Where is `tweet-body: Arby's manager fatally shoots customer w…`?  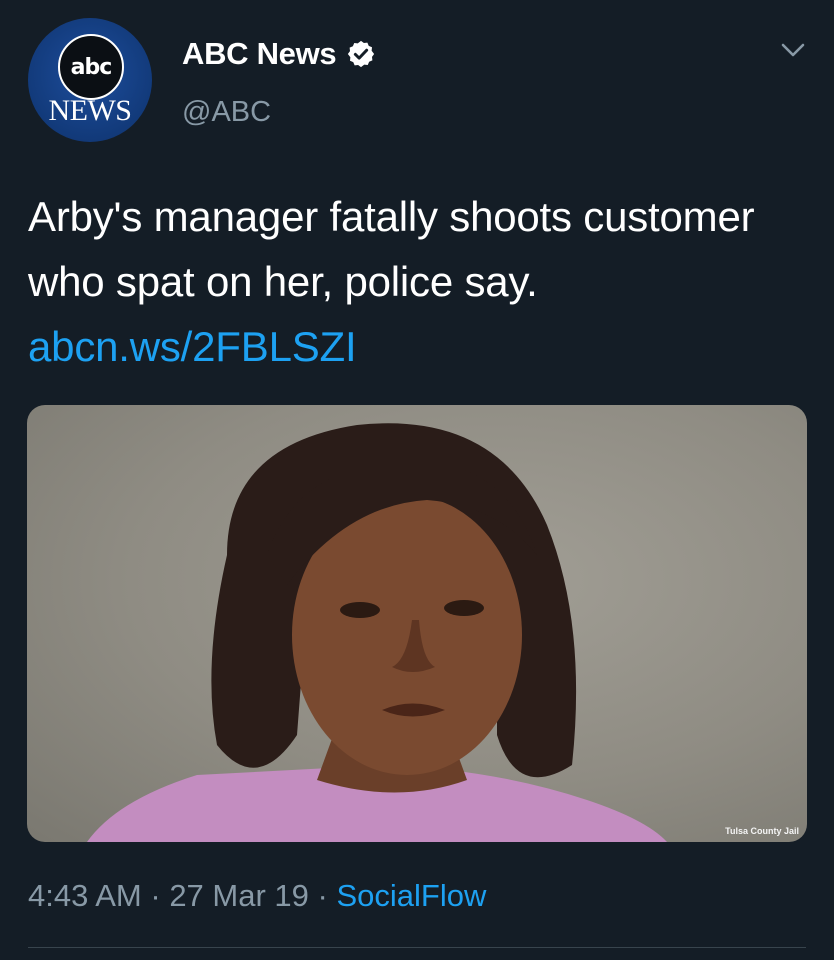 tweet-body: Arby's manager fatally shoots customer w… is located at coordinates (391, 249).